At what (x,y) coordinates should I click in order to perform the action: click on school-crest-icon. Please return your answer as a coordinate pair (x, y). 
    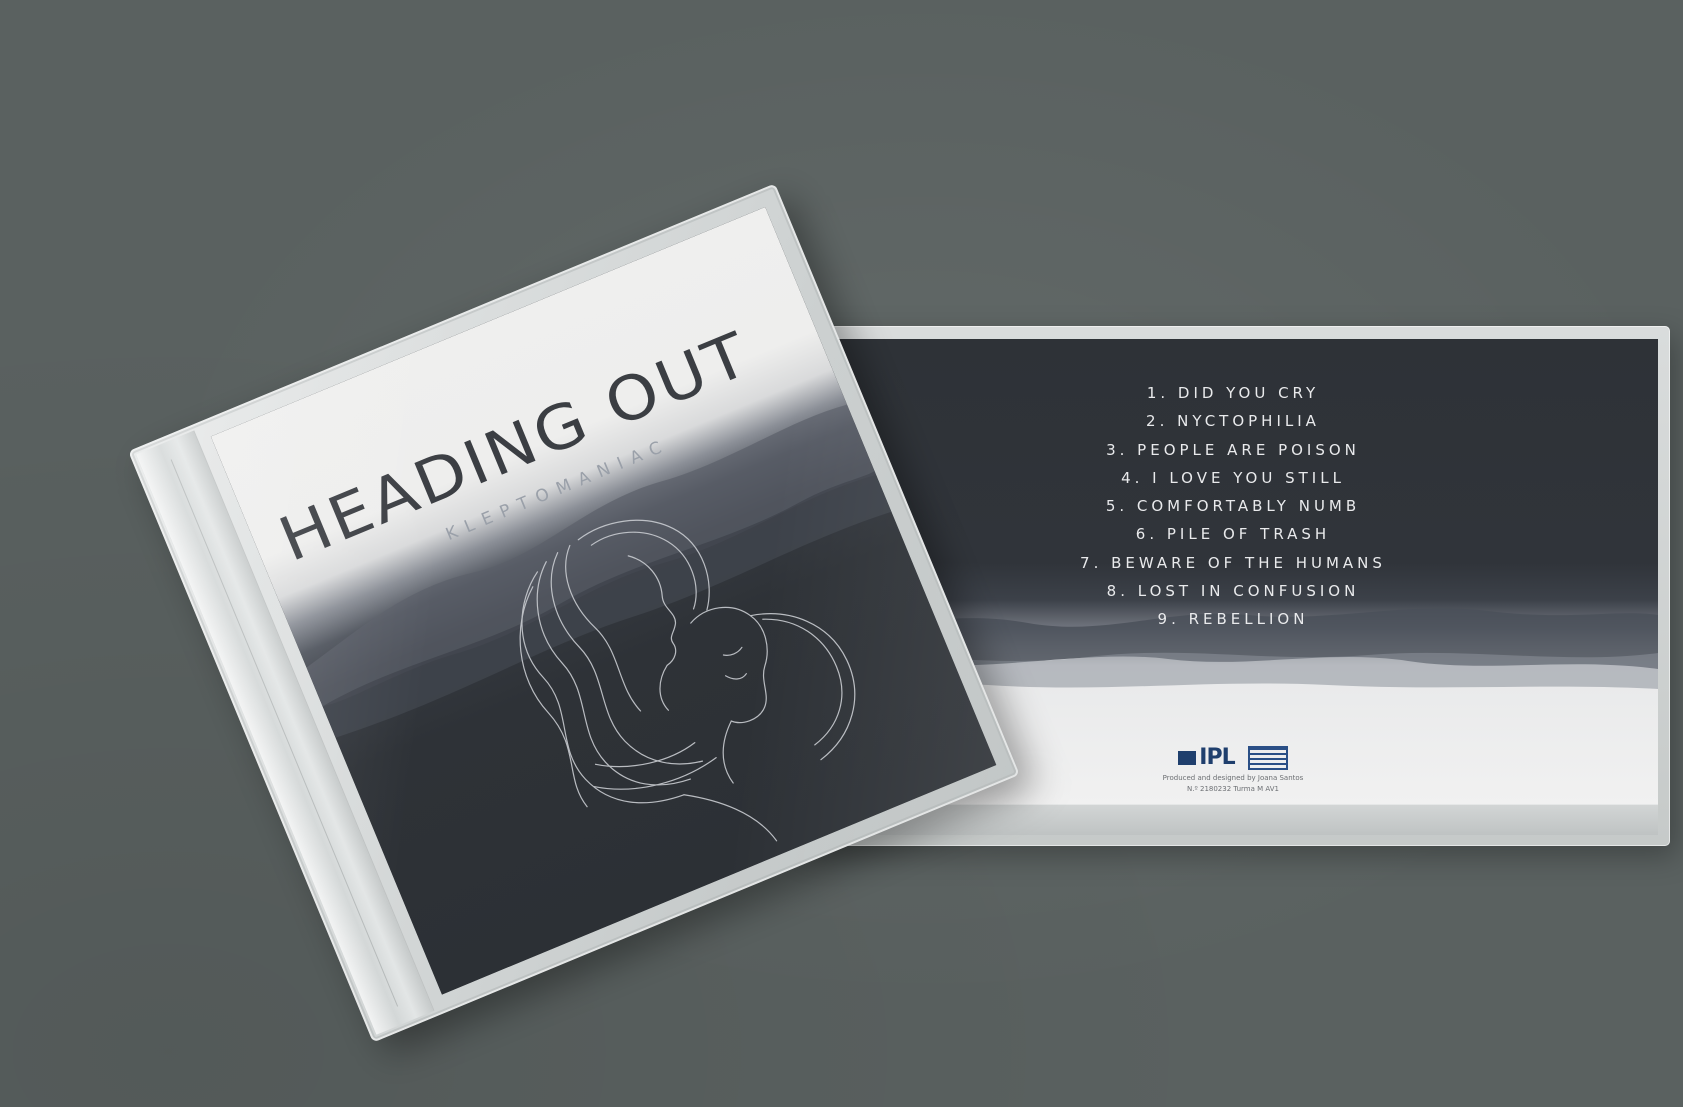
    Looking at the image, I should click on (1267, 757).